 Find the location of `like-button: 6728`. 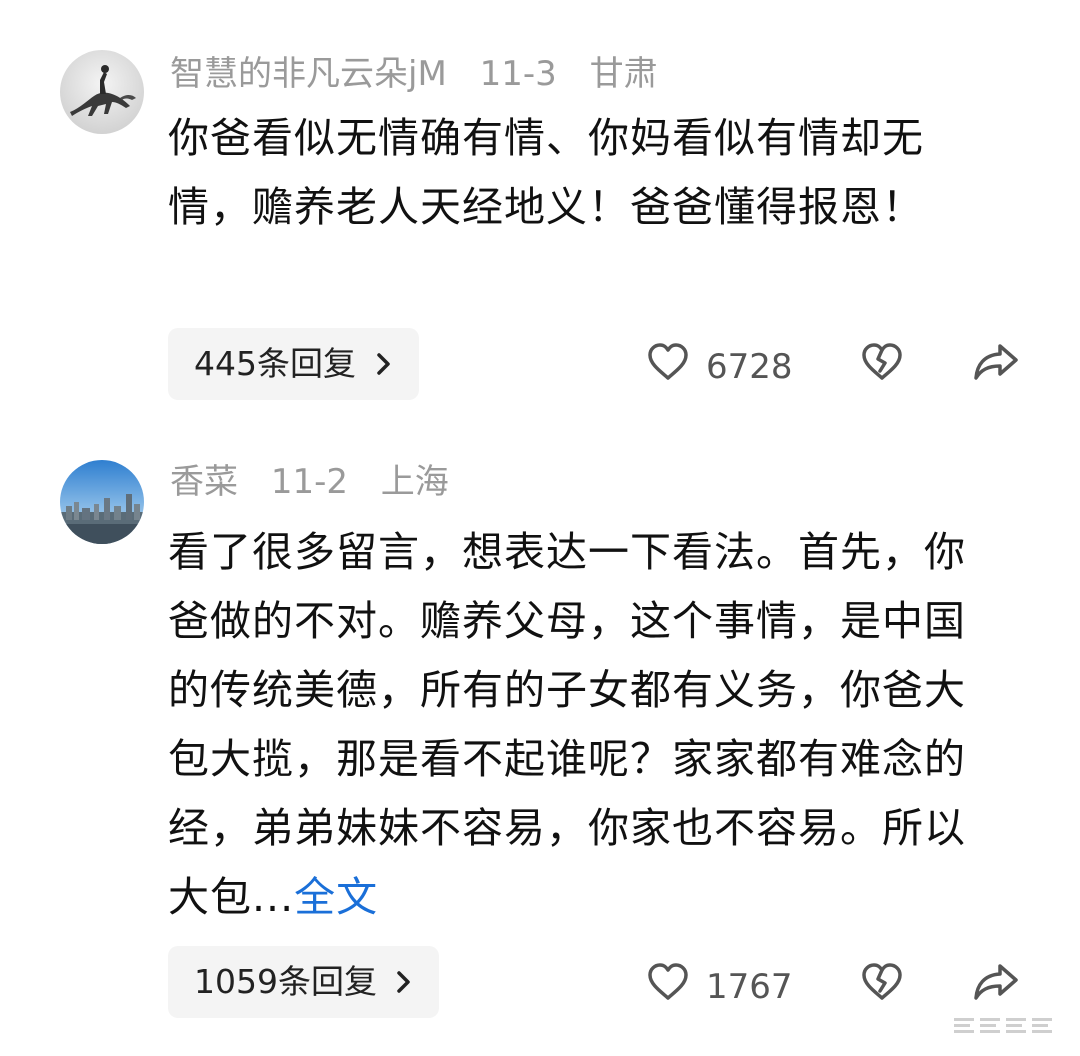

like-button: 6728 is located at coordinates (719, 366).